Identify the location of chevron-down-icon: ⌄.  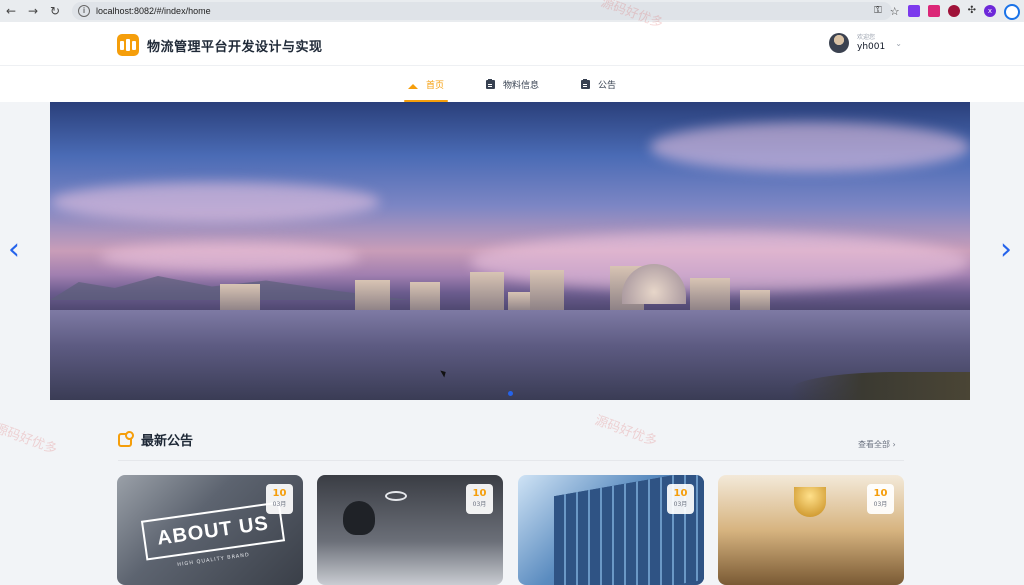
(898, 43).